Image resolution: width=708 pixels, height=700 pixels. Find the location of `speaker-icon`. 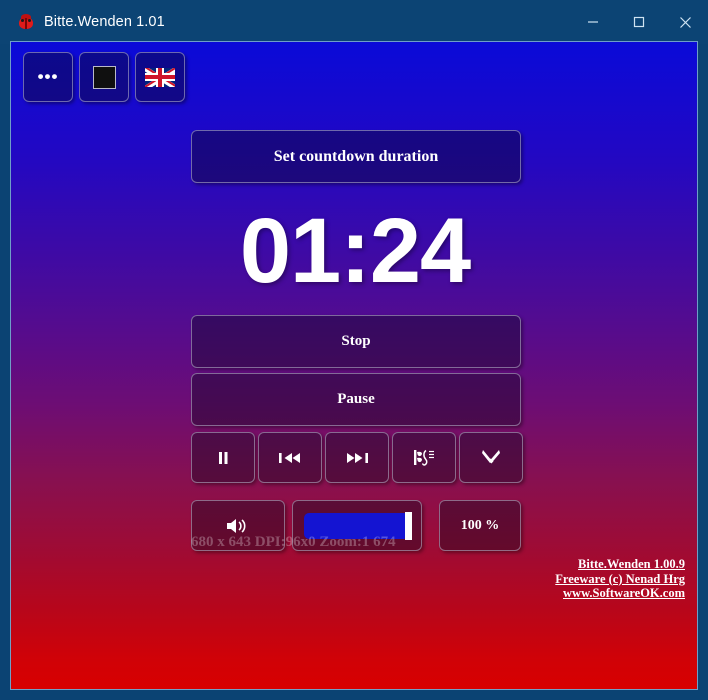

speaker-icon is located at coordinates (236, 525).